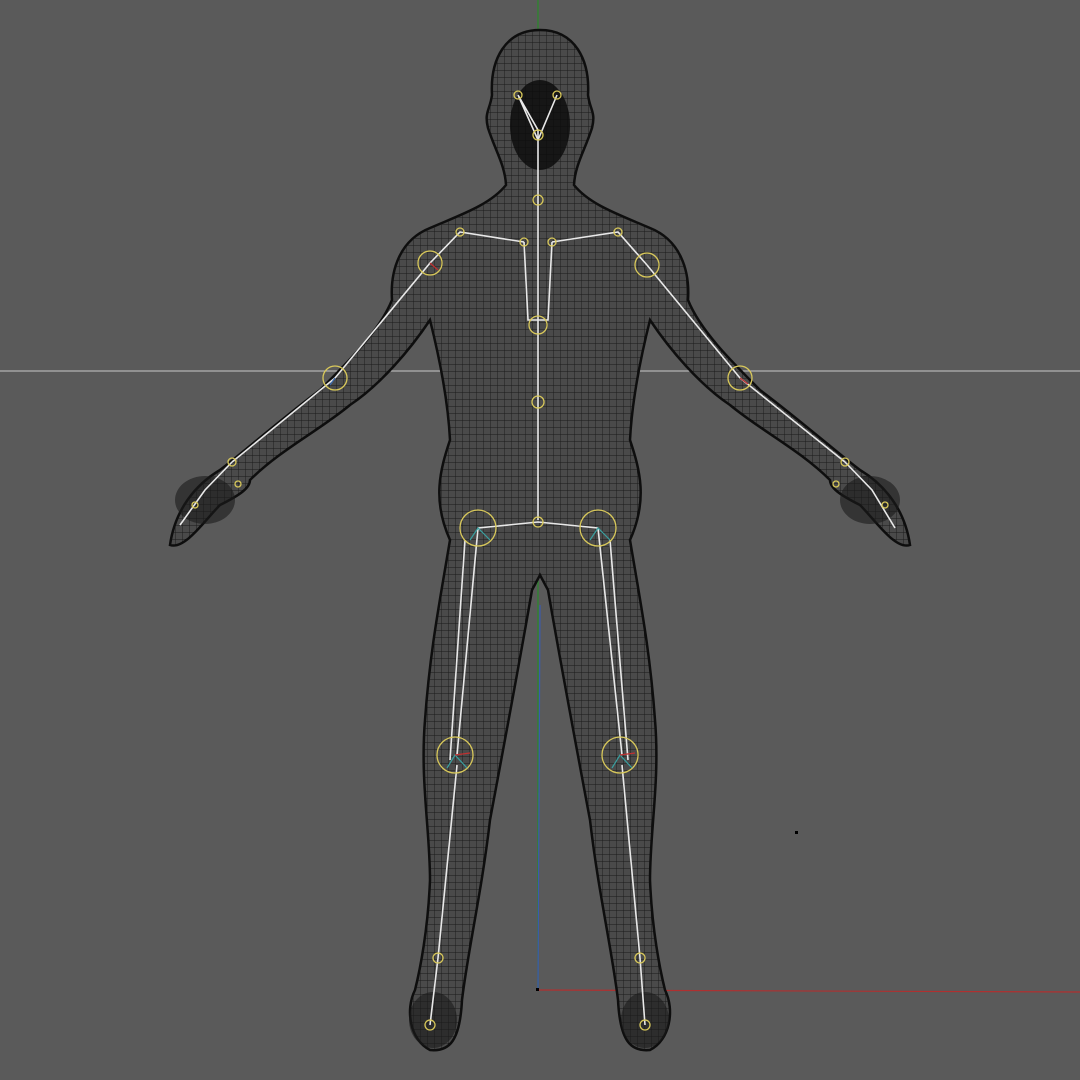  Describe the element at coordinates (537, 989) in the screenshot. I see `origin-marker` at that location.